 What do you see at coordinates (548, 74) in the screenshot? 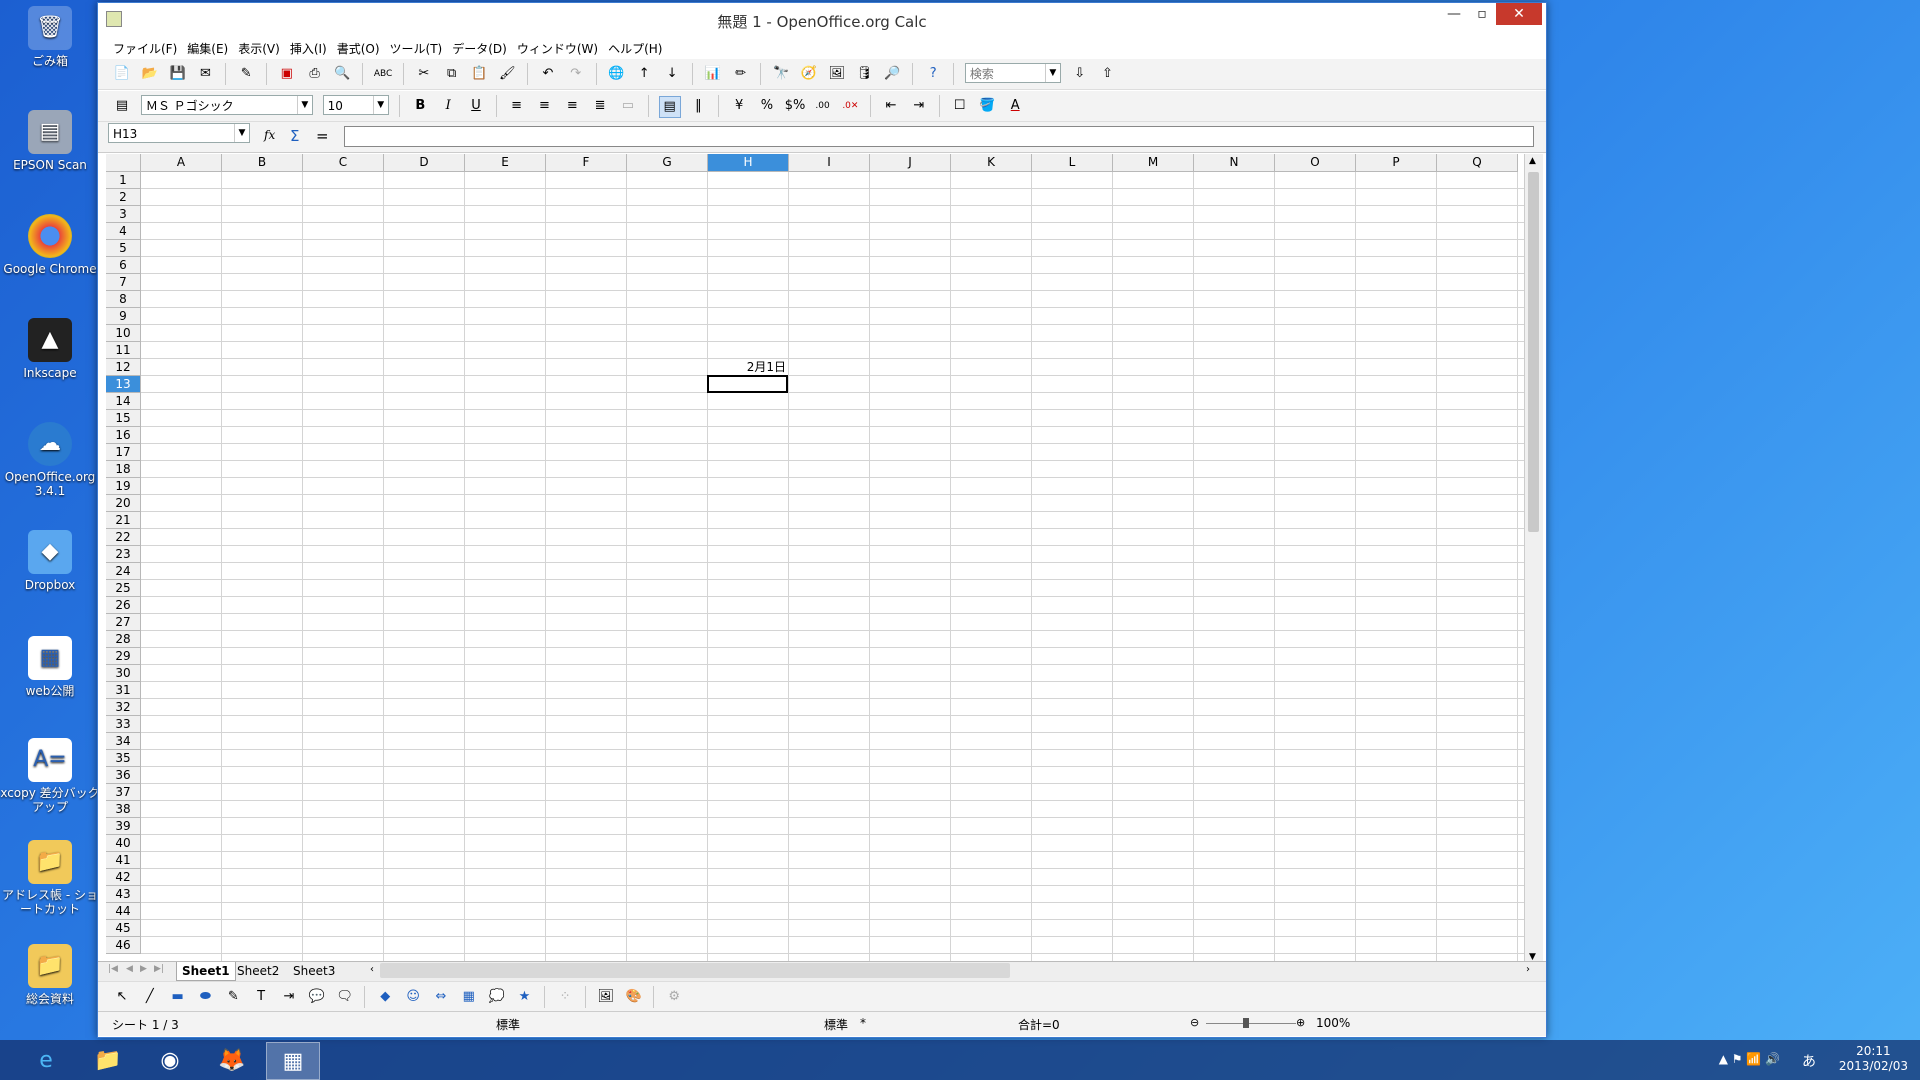
I see `undo-icon: ↶` at bounding box center [548, 74].